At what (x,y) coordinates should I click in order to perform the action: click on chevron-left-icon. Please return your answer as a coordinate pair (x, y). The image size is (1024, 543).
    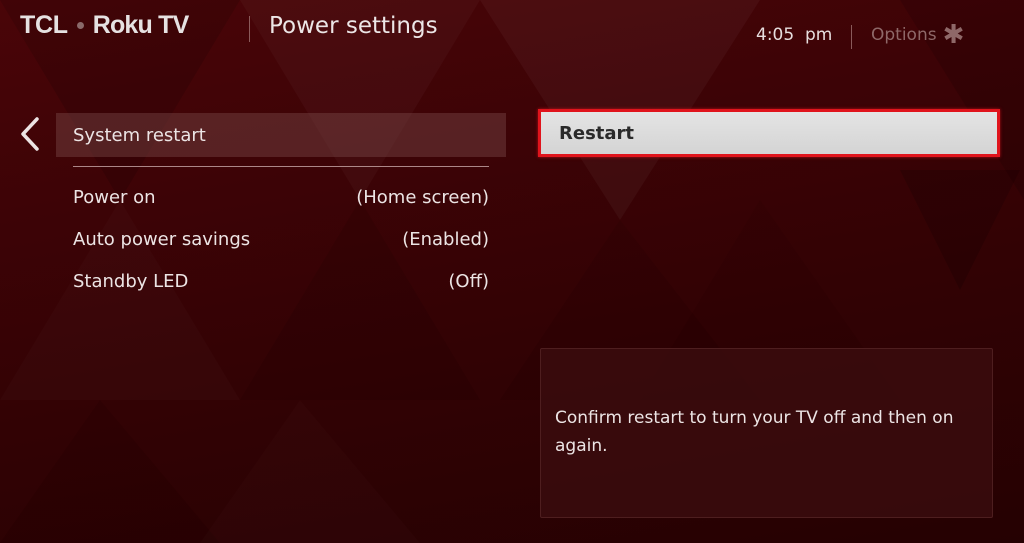
    Looking at the image, I should click on (30, 134).